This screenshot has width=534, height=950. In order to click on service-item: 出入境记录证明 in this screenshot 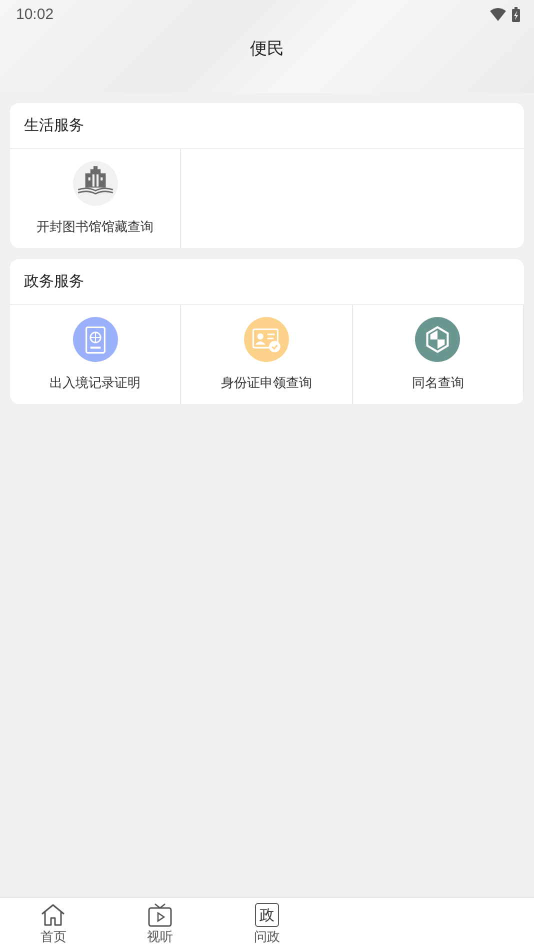, I will do `click(96, 354)`.